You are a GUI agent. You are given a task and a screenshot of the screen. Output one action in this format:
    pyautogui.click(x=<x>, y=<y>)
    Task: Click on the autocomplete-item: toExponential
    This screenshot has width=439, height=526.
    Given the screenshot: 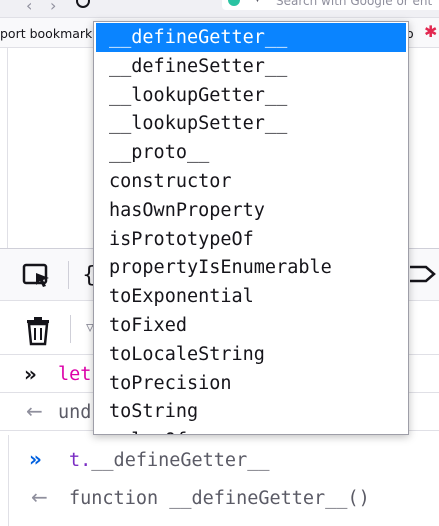 What is the action you would take?
    pyautogui.click(x=251, y=296)
    